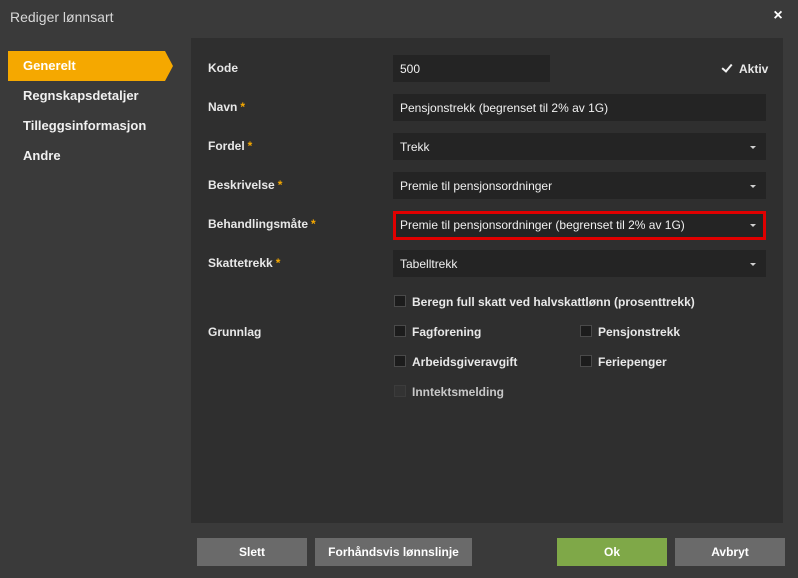 The image size is (798, 578). I want to click on inntektsmelding-checkbox, so click(400, 391).